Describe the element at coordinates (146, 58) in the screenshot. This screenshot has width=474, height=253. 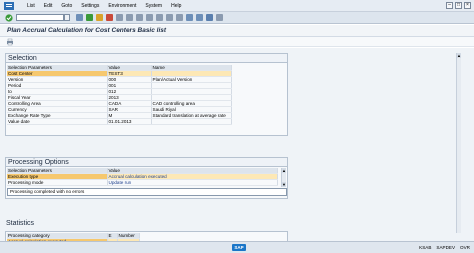
I see `selection-header: Selection` at that location.